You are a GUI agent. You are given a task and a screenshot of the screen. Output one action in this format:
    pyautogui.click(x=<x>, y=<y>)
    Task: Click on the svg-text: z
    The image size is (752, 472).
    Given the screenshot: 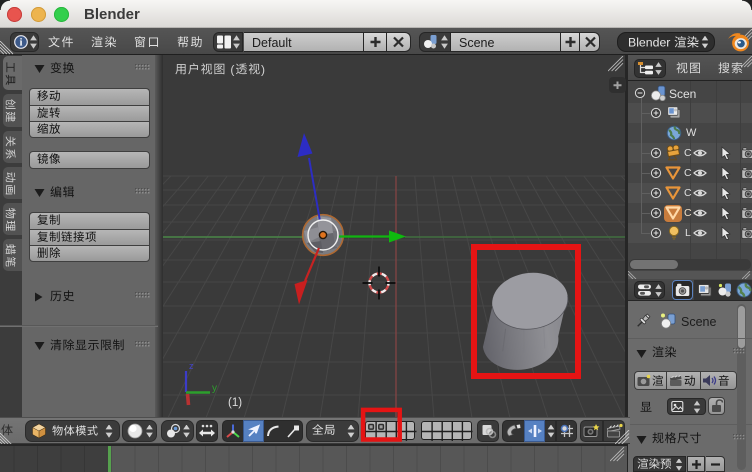 What is the action you would take?
    pyautogui.click(x=191, y=366)
    